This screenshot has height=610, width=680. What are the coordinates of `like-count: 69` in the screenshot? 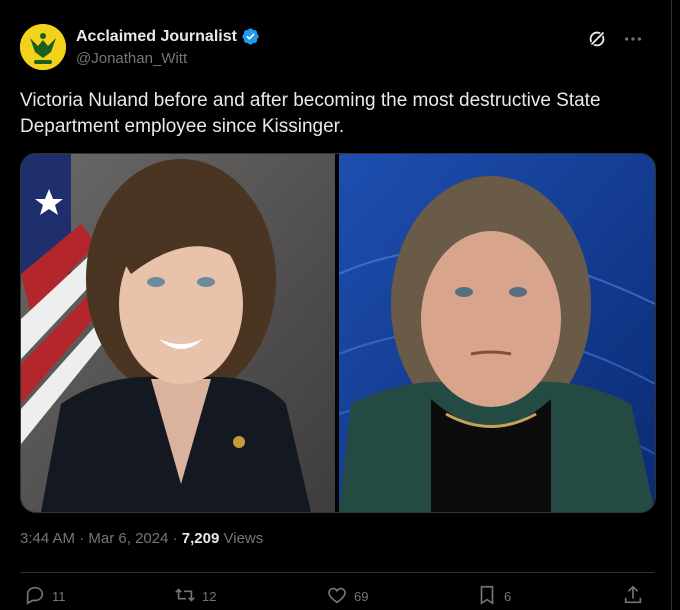 It's located at (361, 596).